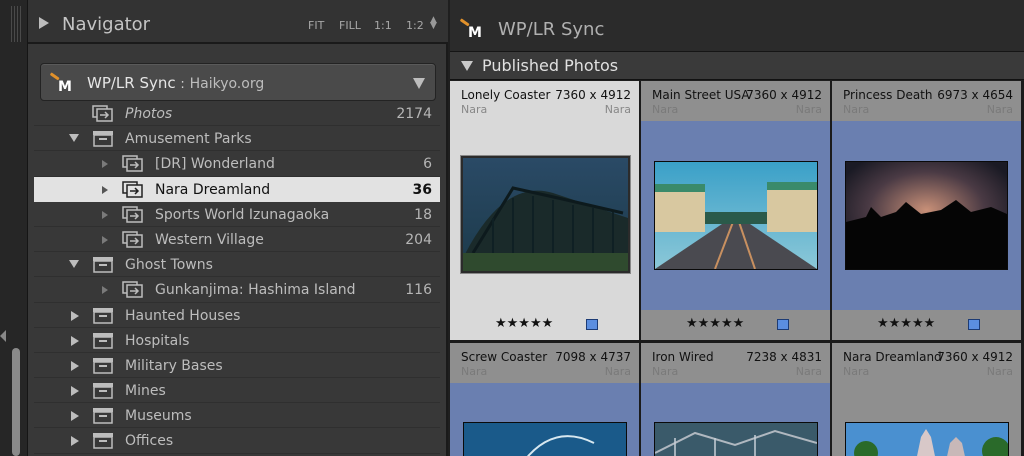 Image resolution: width=1024 pixels, height=456 pixels. I want to click on photo-name: Main Street USA, so click(701, 95).